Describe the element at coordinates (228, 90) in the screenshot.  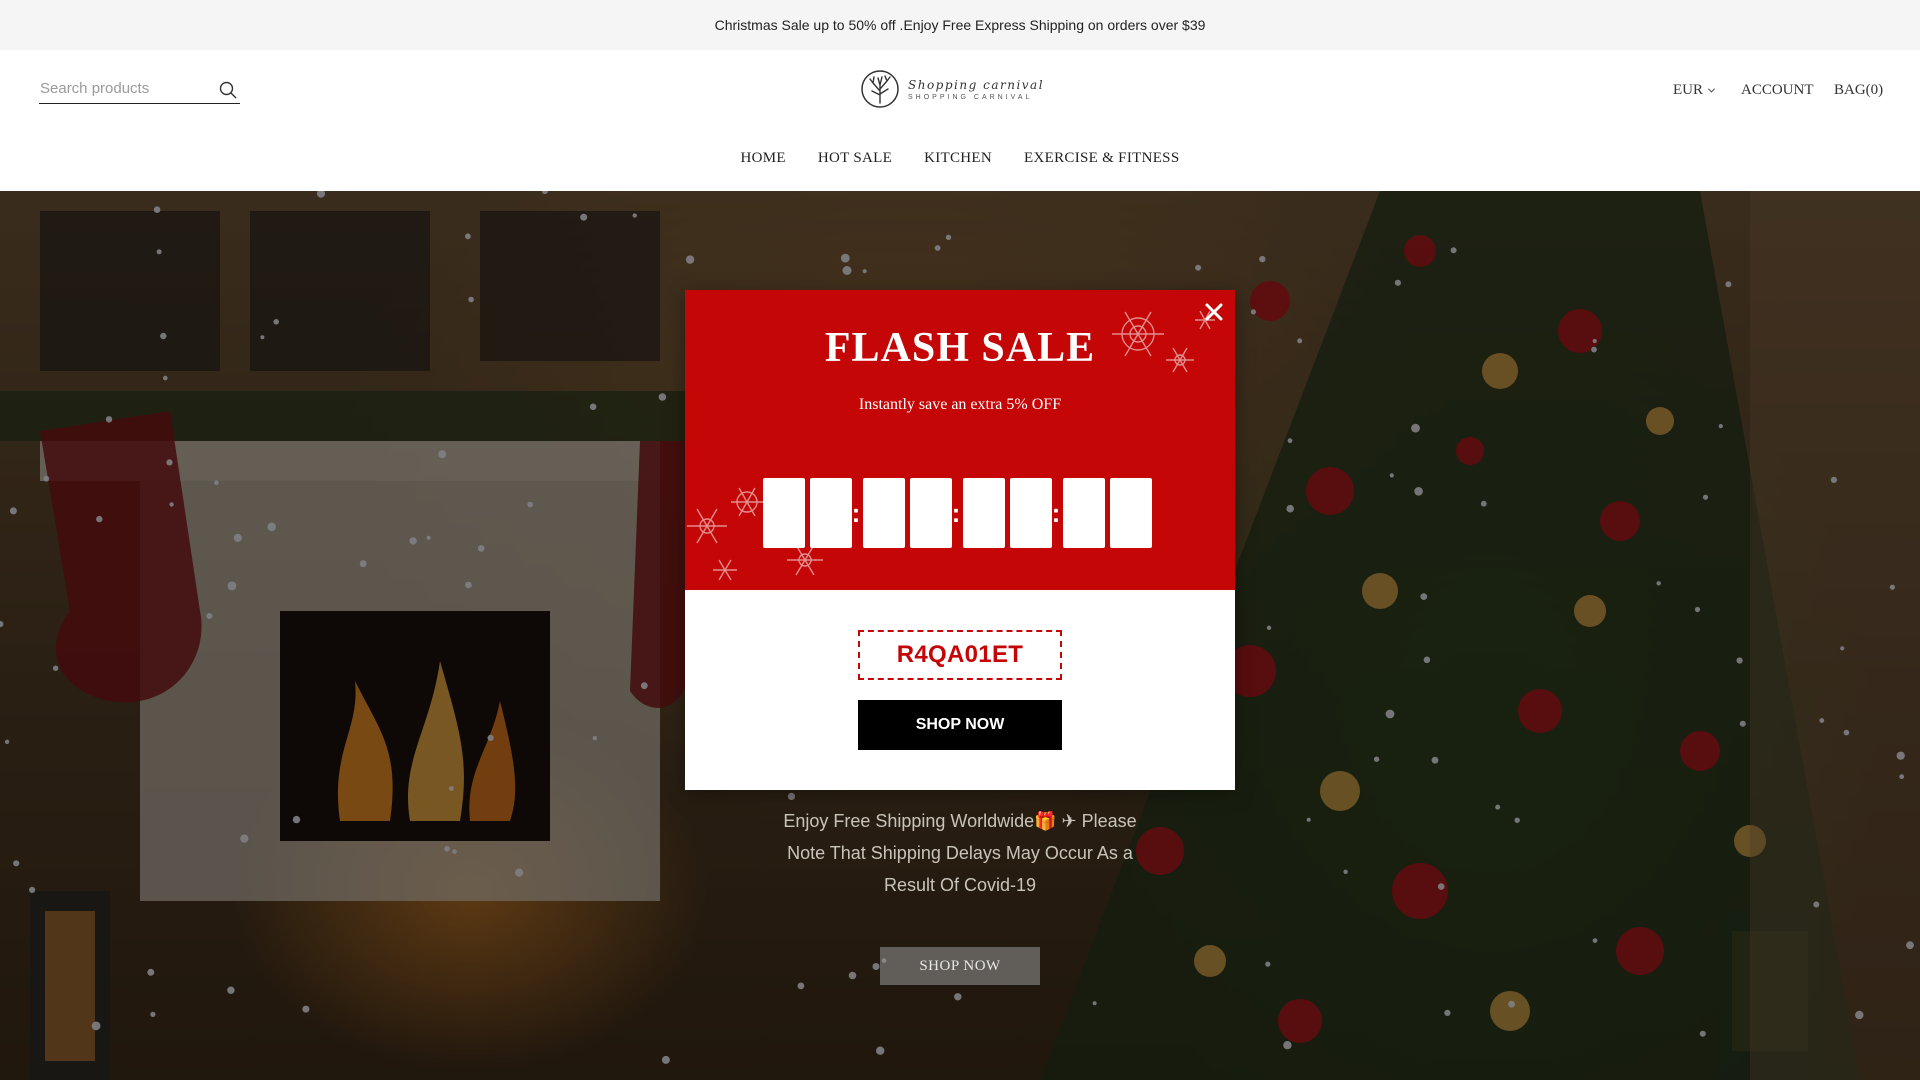
I see `search-icon` at that location.